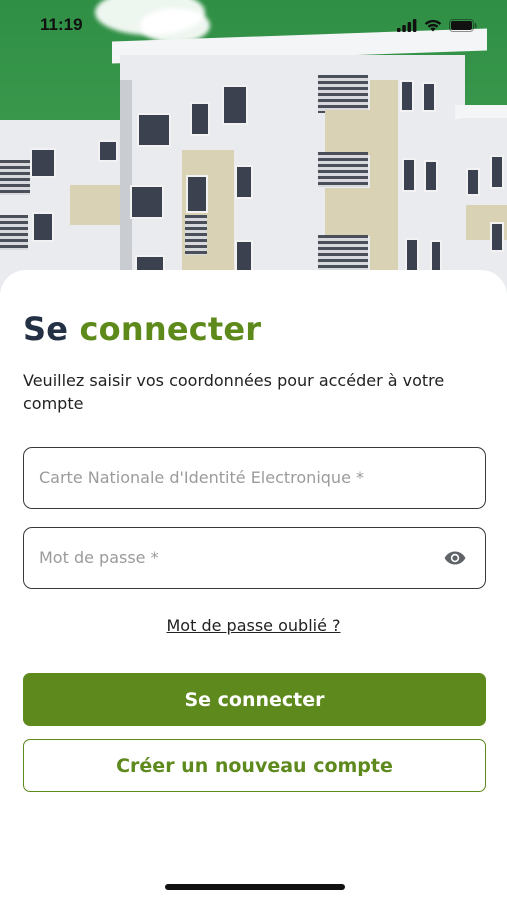 The image size is (507, 900). What do you see at coordinates (61, 24) in the screenshot?
I see `status-time: 11:19` at bounding box center [61, 24].